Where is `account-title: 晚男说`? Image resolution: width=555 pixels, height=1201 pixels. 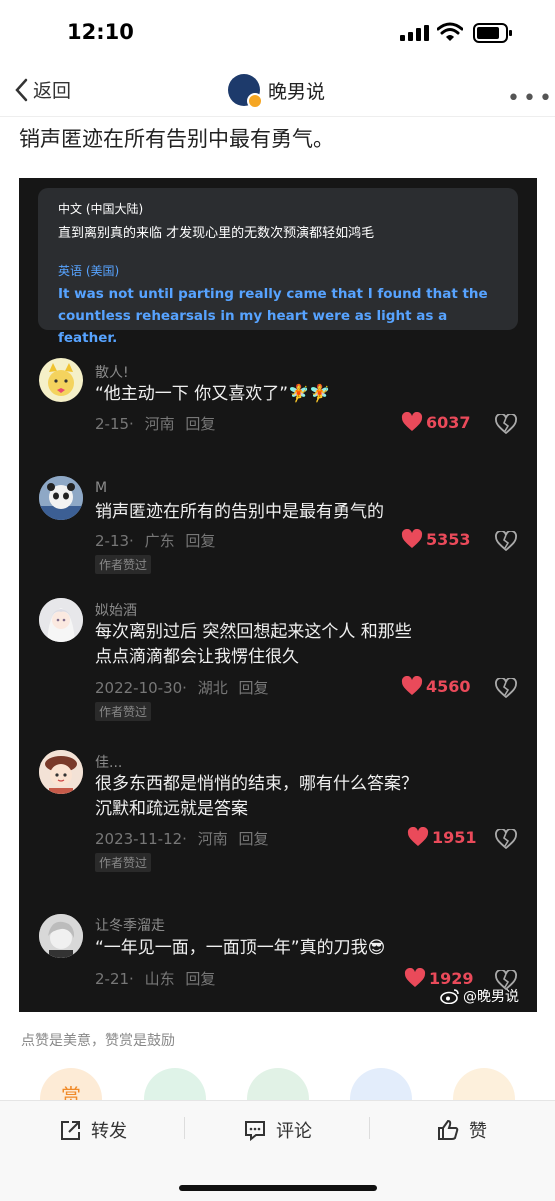
account-title: 晚男说 is located at coordinates (277, 91).